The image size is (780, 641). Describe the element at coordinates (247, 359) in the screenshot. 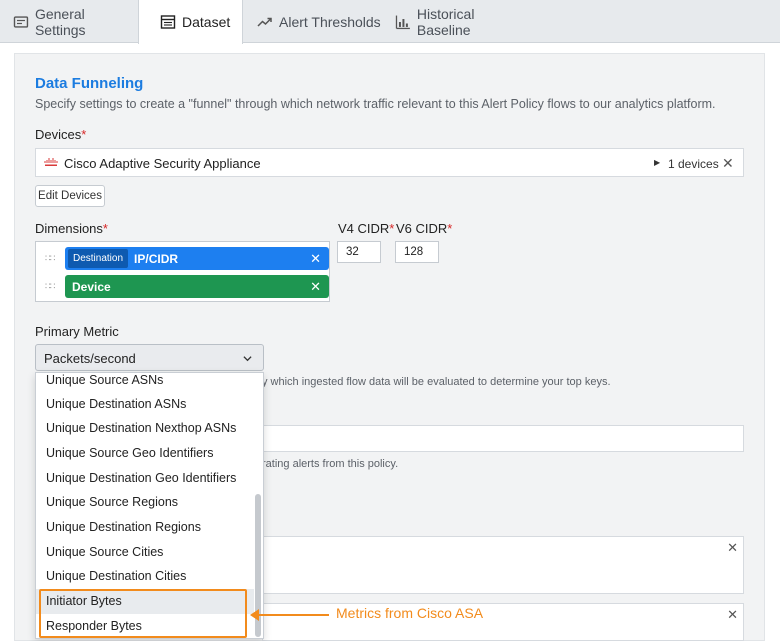

I see `chevron-down-icon` at that location.